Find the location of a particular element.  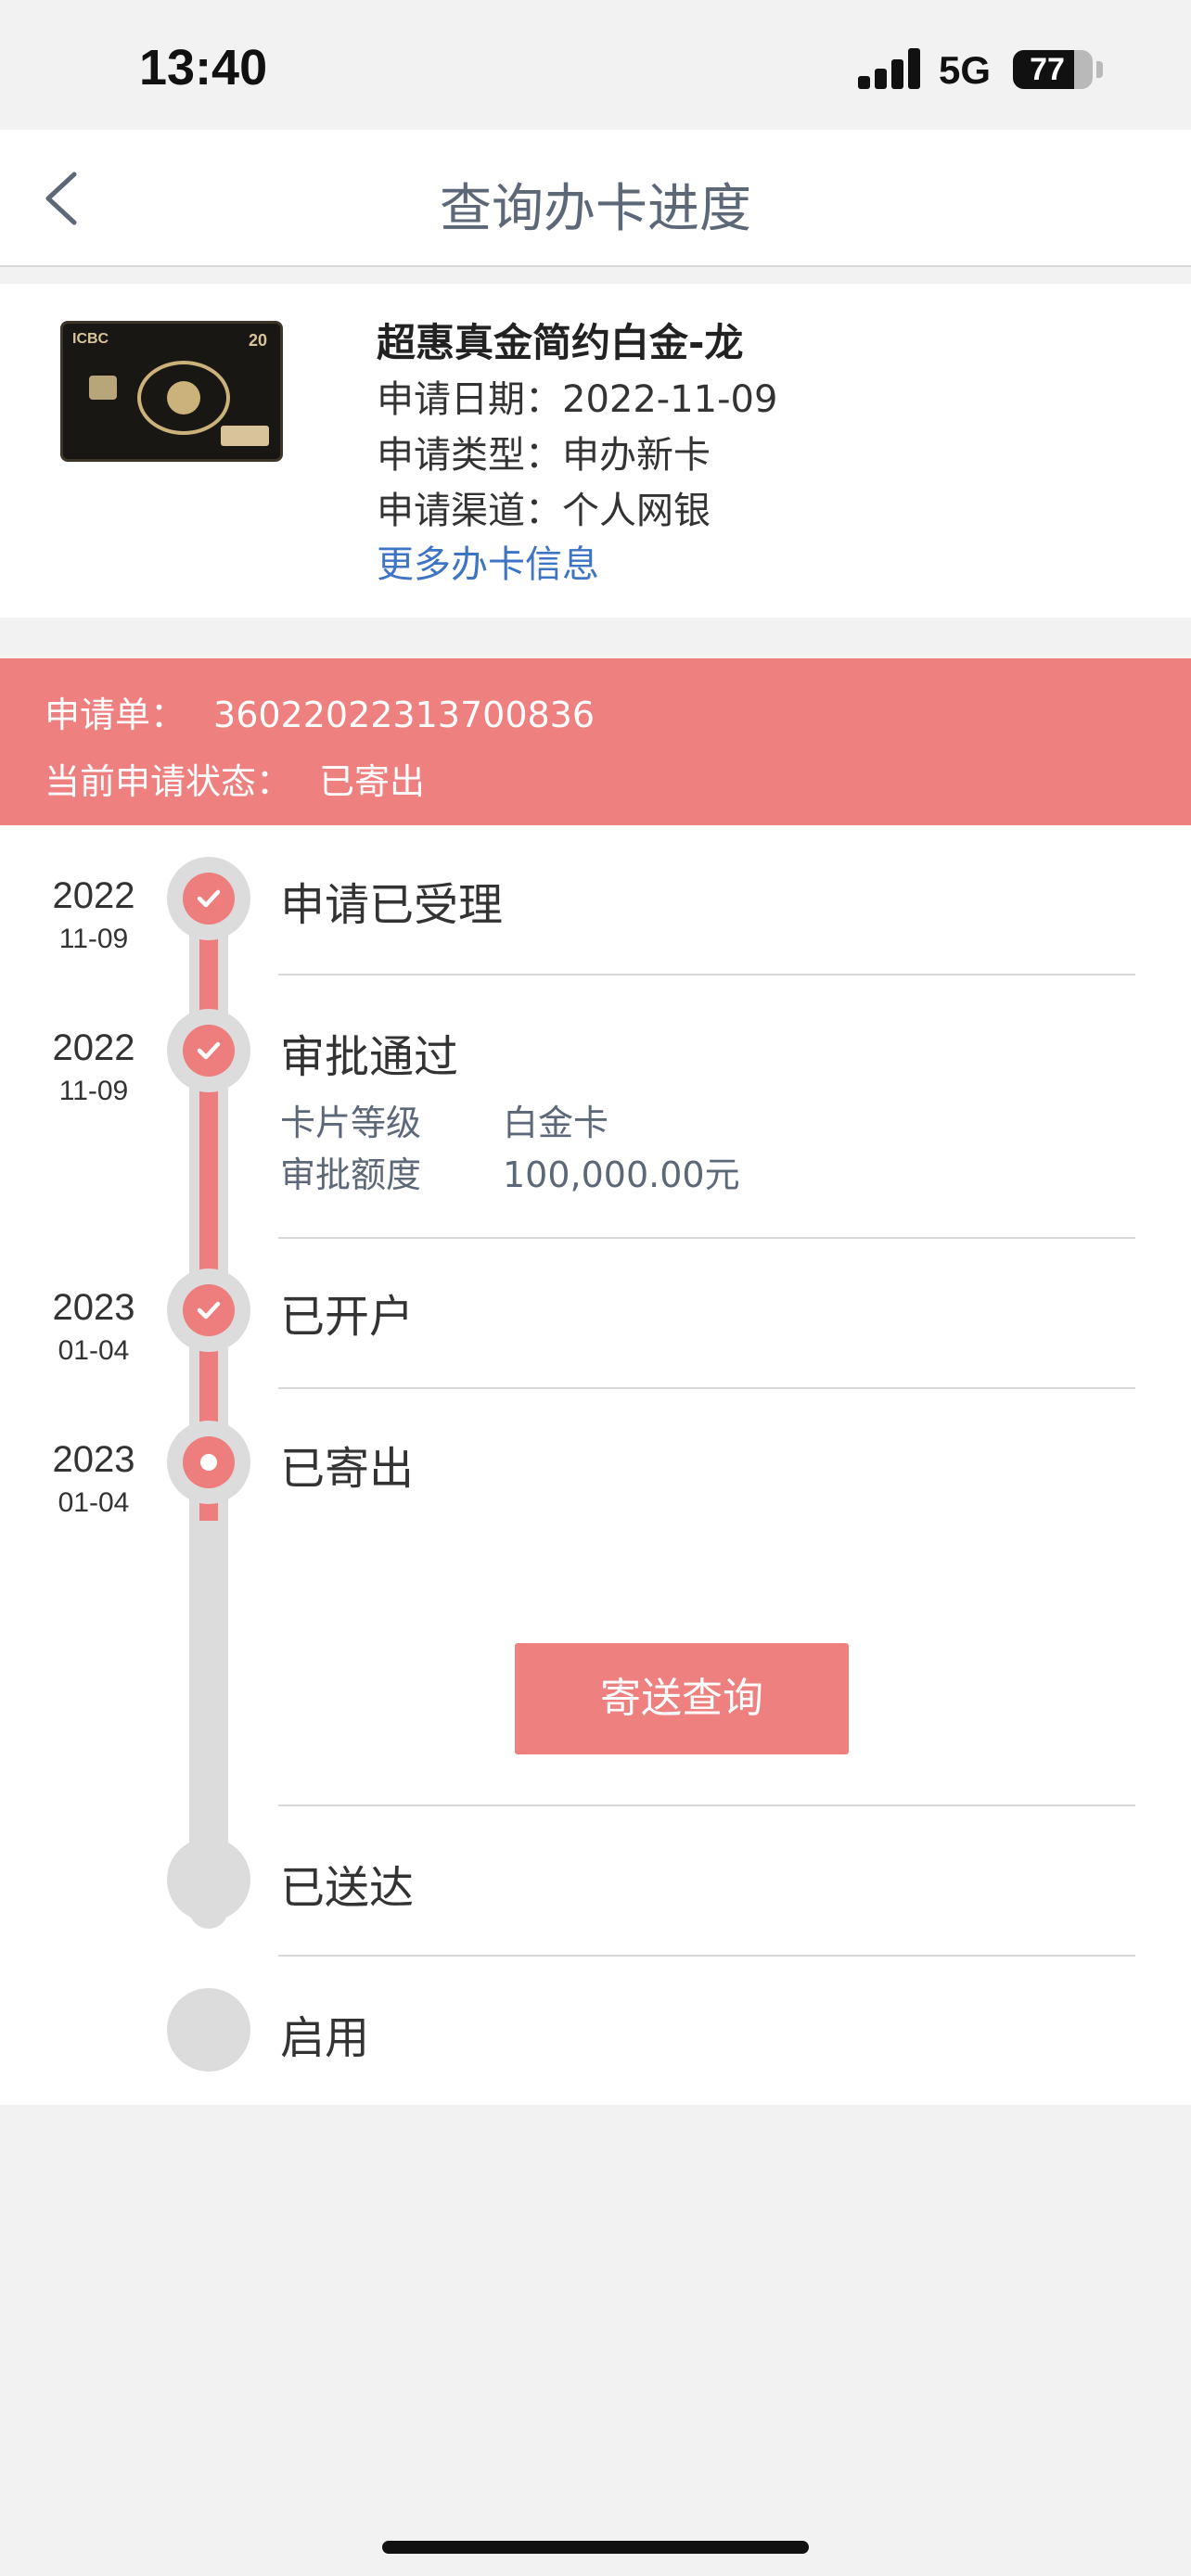

nav-header: 查询办卡进度 is located at coordinates (595, 198).